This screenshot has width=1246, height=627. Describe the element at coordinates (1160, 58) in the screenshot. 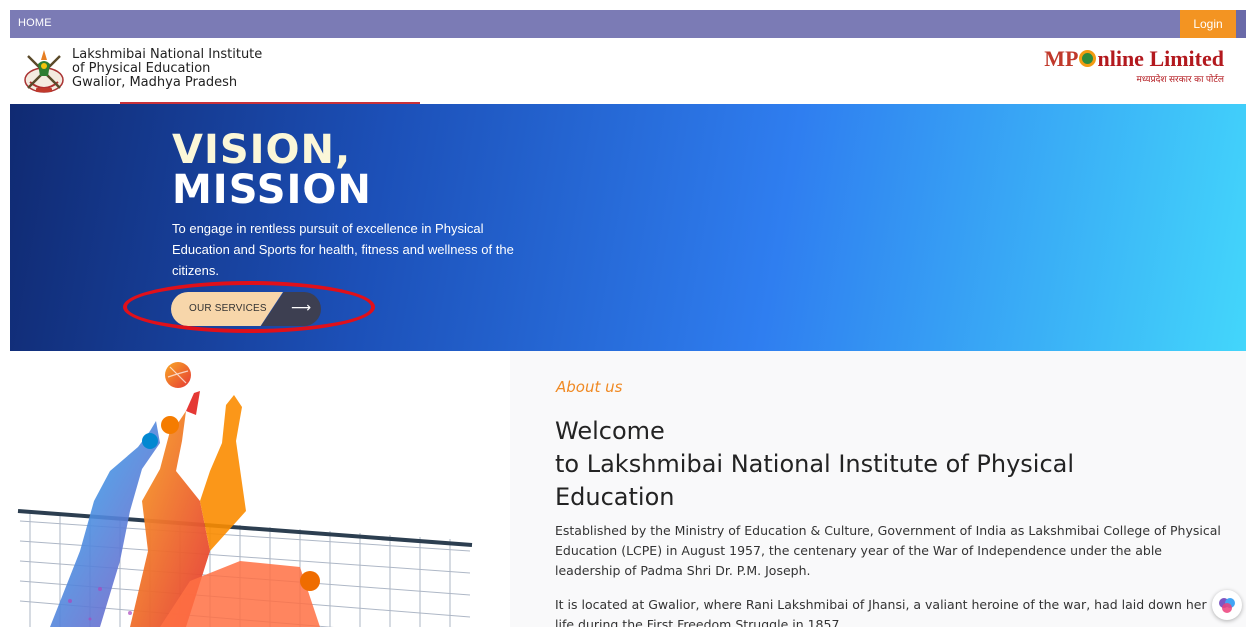

I see `brand-suffix: nline Limited` at that location.